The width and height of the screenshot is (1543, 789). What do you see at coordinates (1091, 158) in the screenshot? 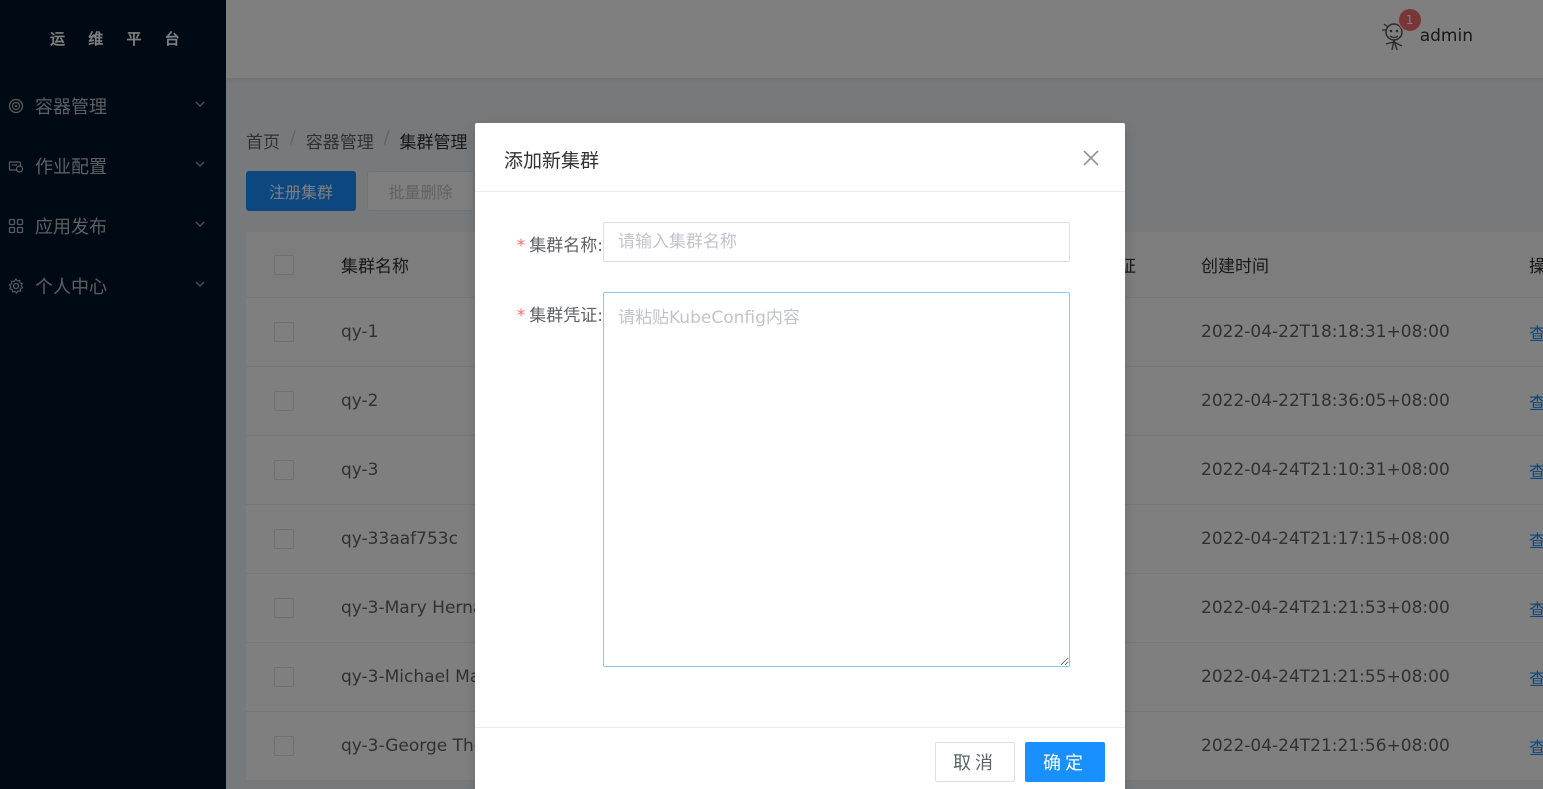
I see `close-icon` at bounding box center [1091, 158].